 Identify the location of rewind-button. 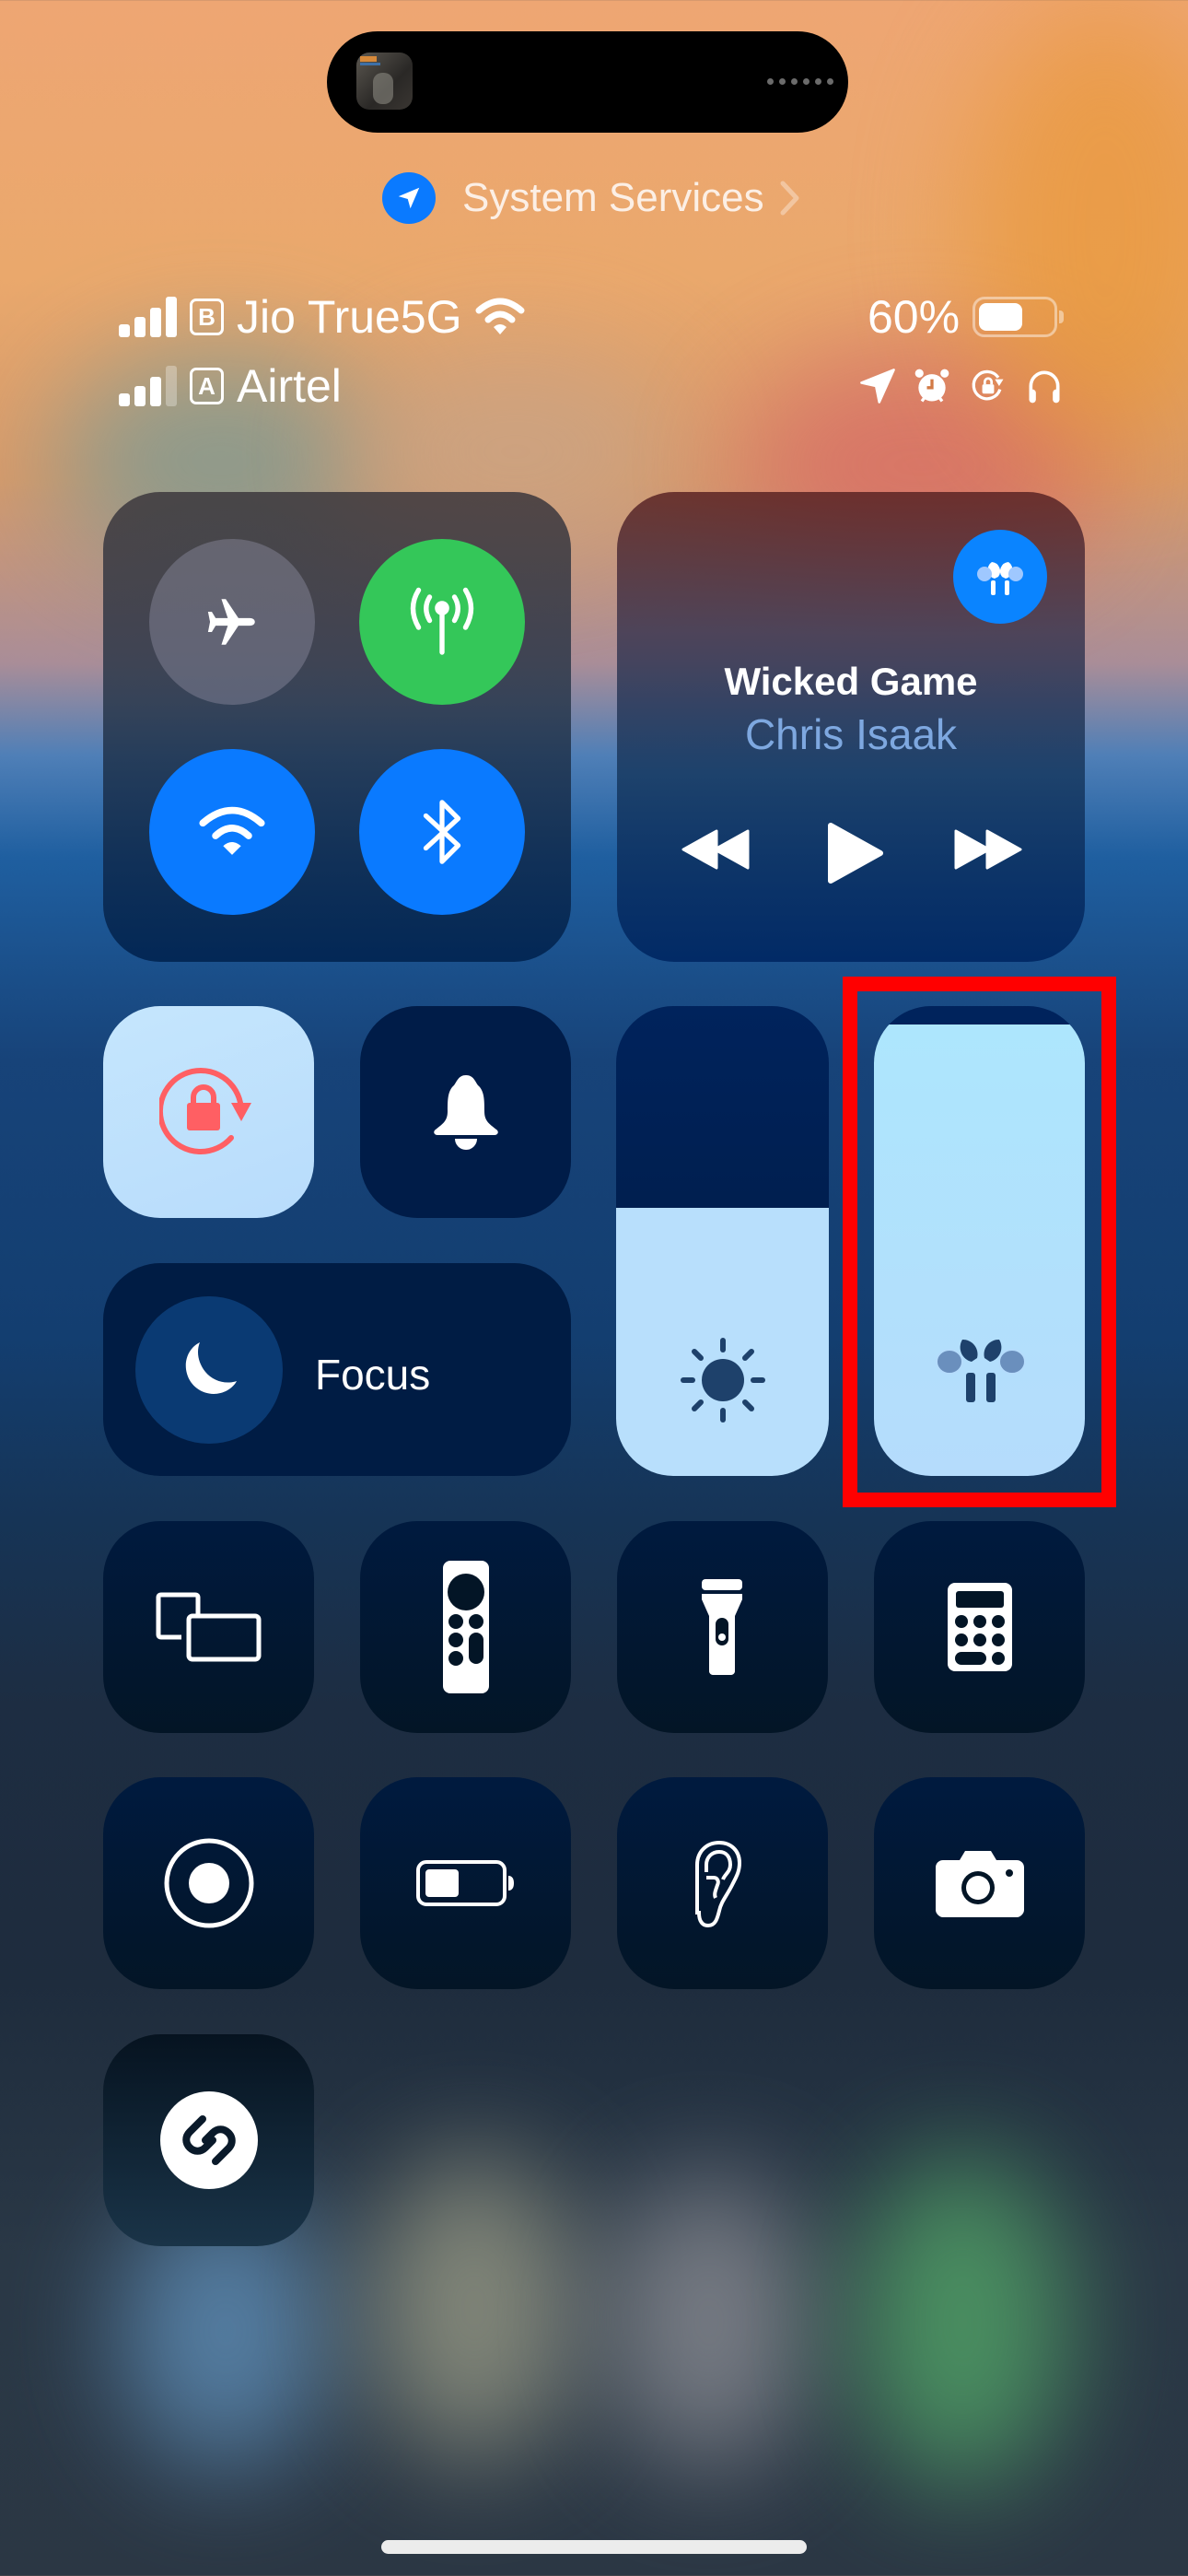
(716, 849).